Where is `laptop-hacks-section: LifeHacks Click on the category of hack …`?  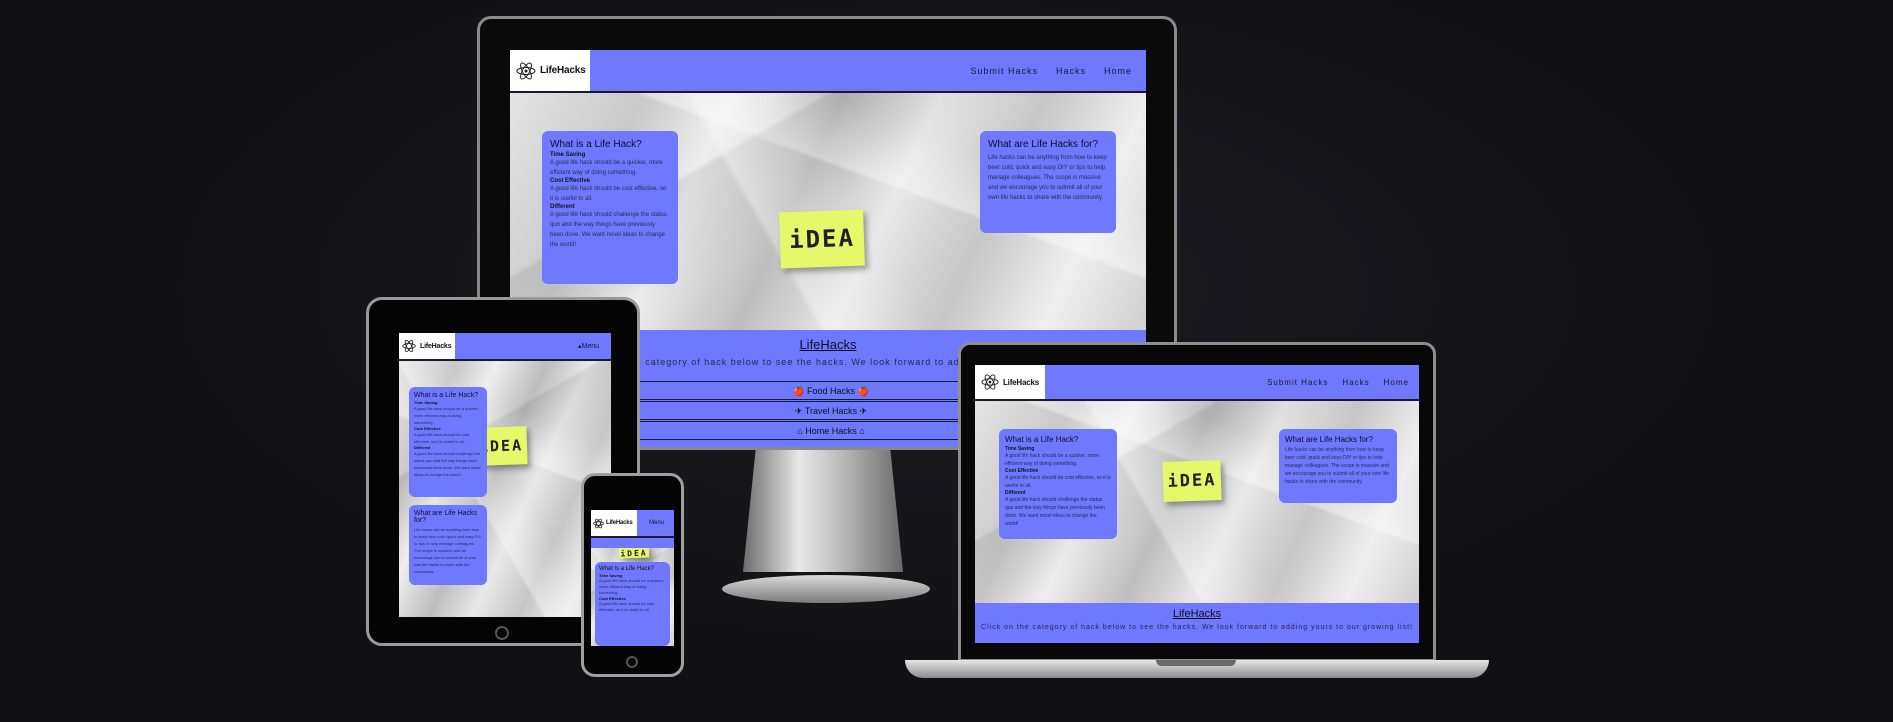
laptop-hacks-section: LifeHacks Click on the category of hack … is located at coordinates (1197, 623).